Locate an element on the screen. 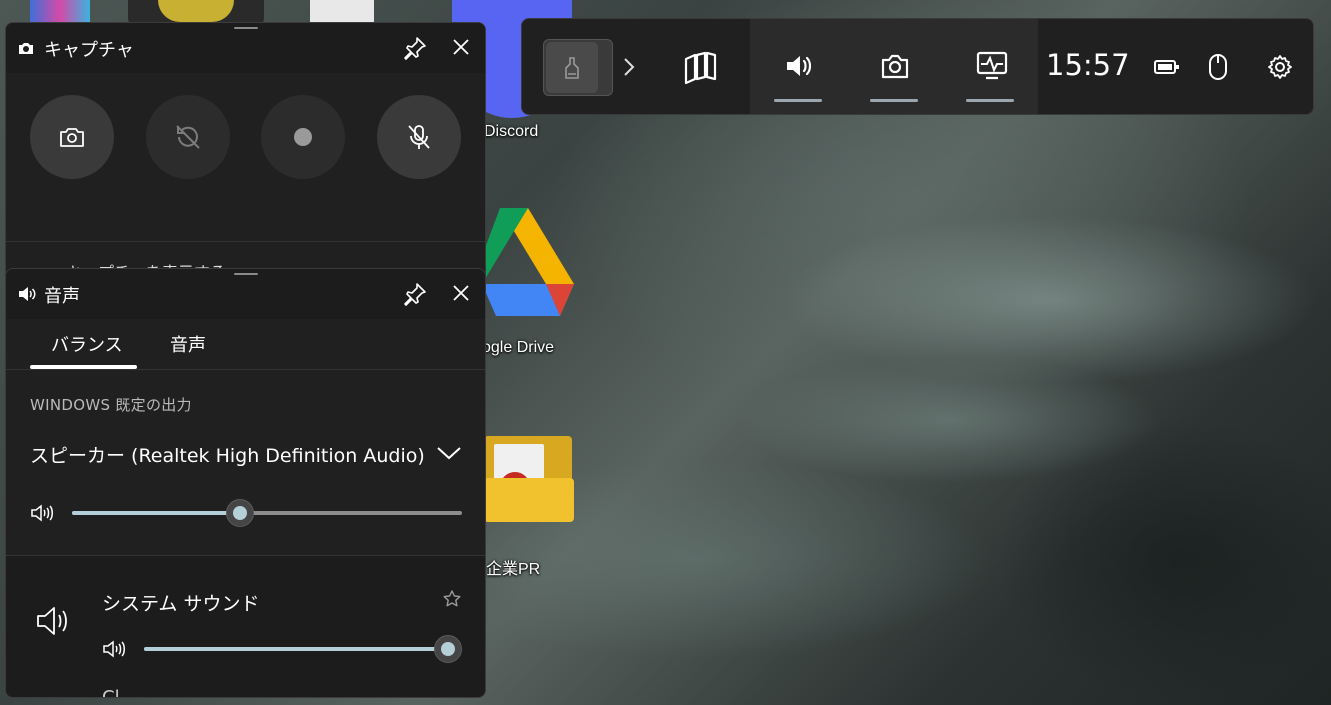  desktop-icon-label-folder: 企業PR is located at coordinates (513, 567).